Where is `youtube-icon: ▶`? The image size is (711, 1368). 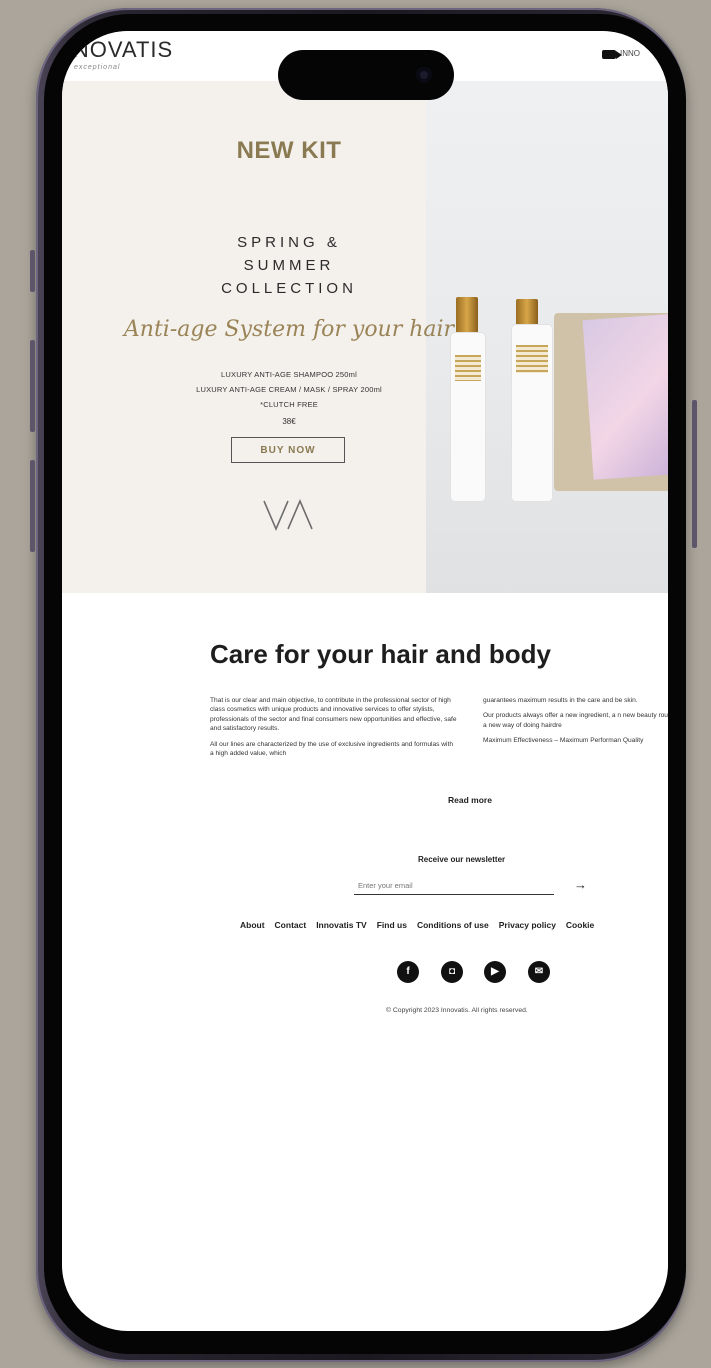 youtube-icon: ▶ is located at coordinates (495, 972).